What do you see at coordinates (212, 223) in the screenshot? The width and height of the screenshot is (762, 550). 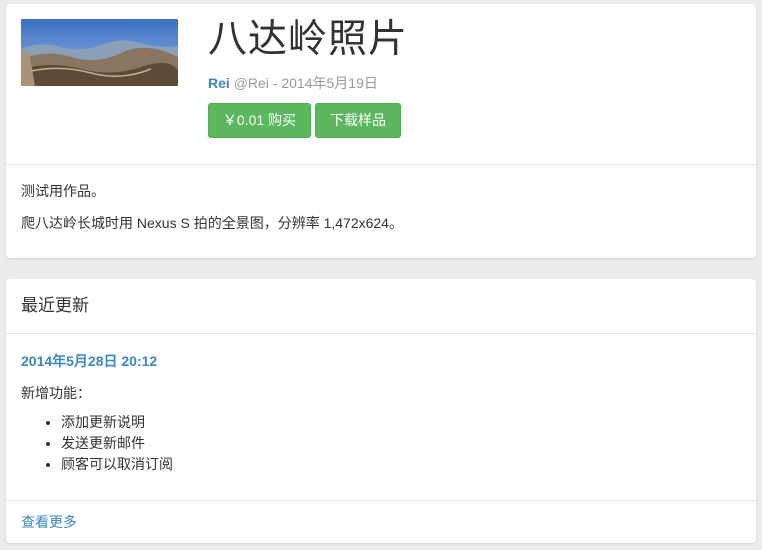 I see `description-line: 爬八达岭长城时用 Nexus S 拍的全景图，分辨率 1,472x624。` at bounding box center [212, 223].